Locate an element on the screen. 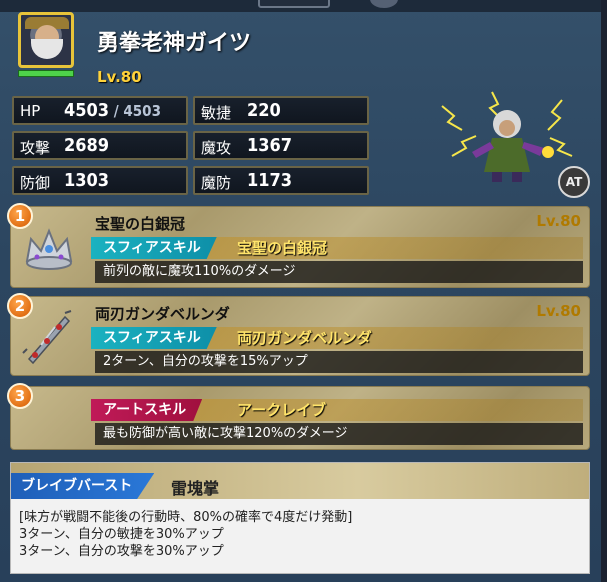 This screenshot has height=582, width=607. stat-agility-value: 220 is located at coordinates (264, 110).